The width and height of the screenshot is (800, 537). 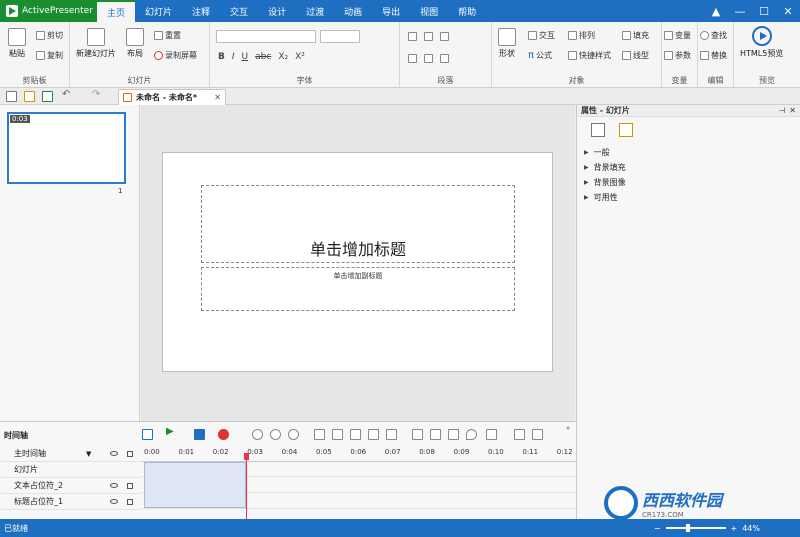 I want to click on tab-export: 导出, so click(x=391, y=11).